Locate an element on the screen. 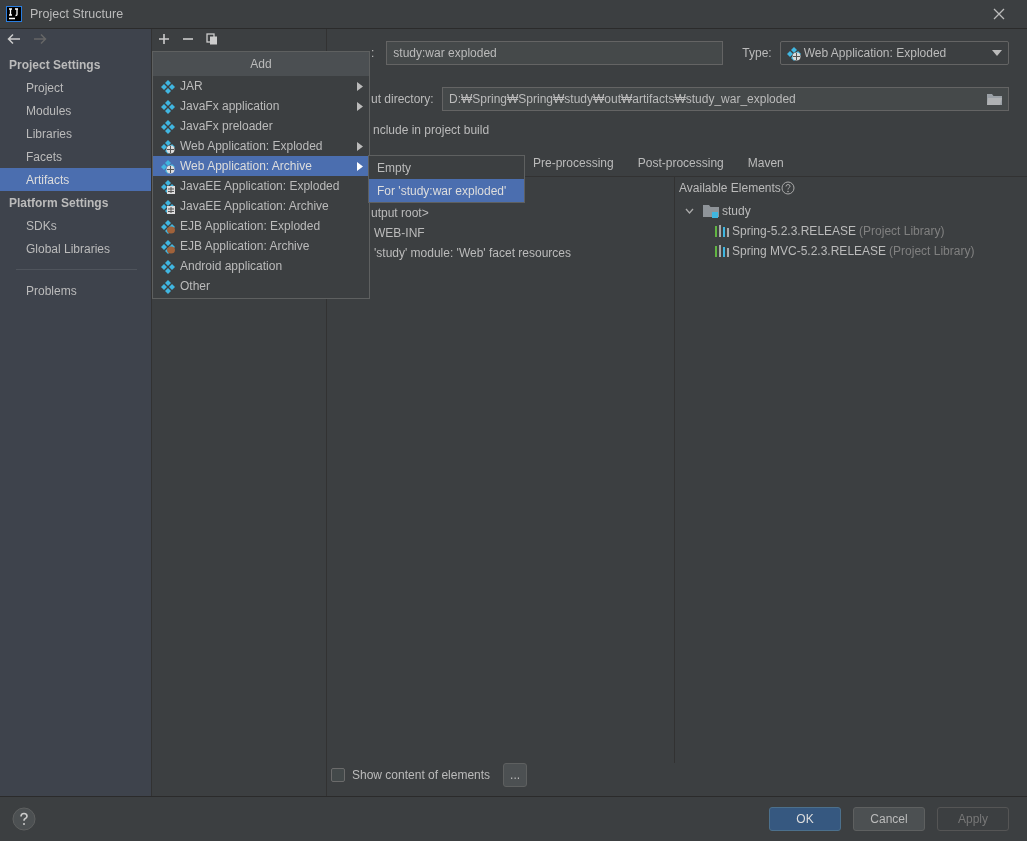 The height and width of the screenshot is (841, 1027). tree-item: 'study' module: 'Web' facet resources is located at coordinates (473, 253).